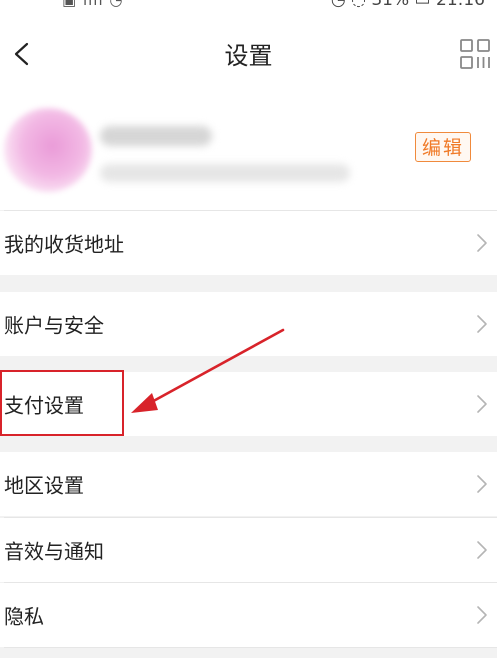  Describe the element at coordinates (248, 243) in the screenshot. I see `settings-item-shipping-address: 我的收货地址` at that location.